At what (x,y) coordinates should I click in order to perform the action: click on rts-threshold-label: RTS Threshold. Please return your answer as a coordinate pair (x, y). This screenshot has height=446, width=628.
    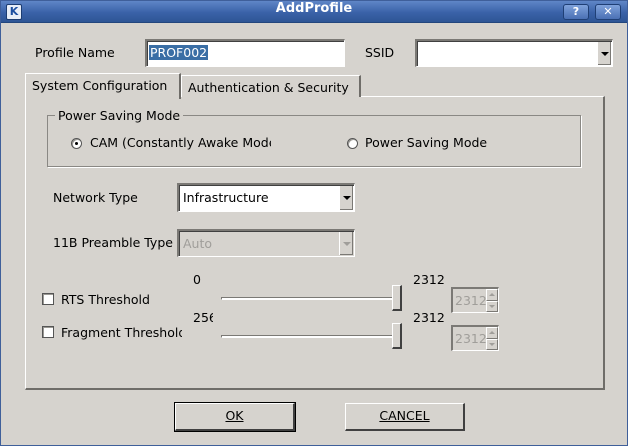
    Looking at the image, I should click on (105, 299).